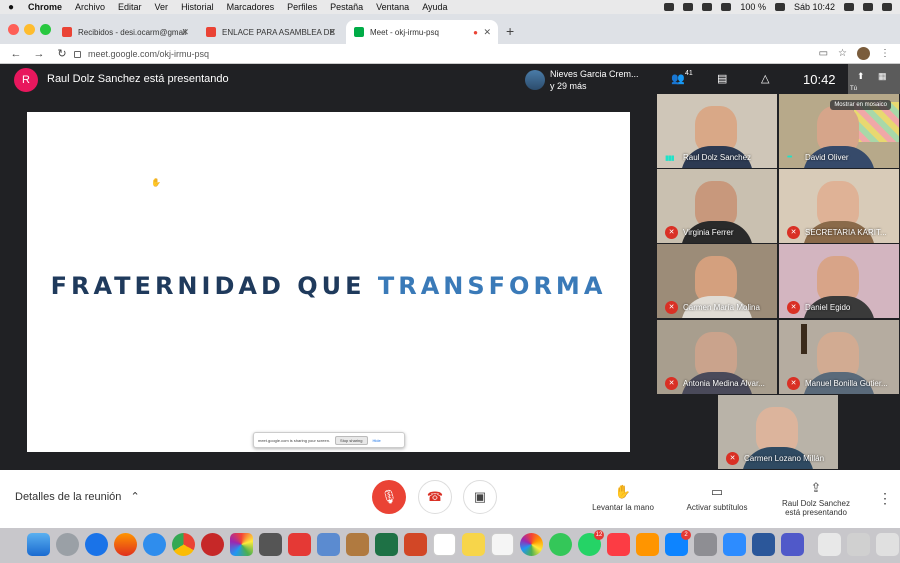 The width and height of the screenshot is (900, 563). I want to click on presenting-button: ⇪ Raul Dolz Sanchez está presentando, so click(816, 498).